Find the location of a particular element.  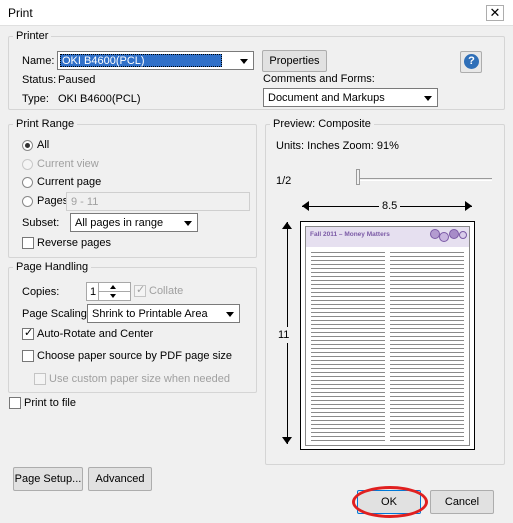

radio-all is located at coordinates (27, 145).